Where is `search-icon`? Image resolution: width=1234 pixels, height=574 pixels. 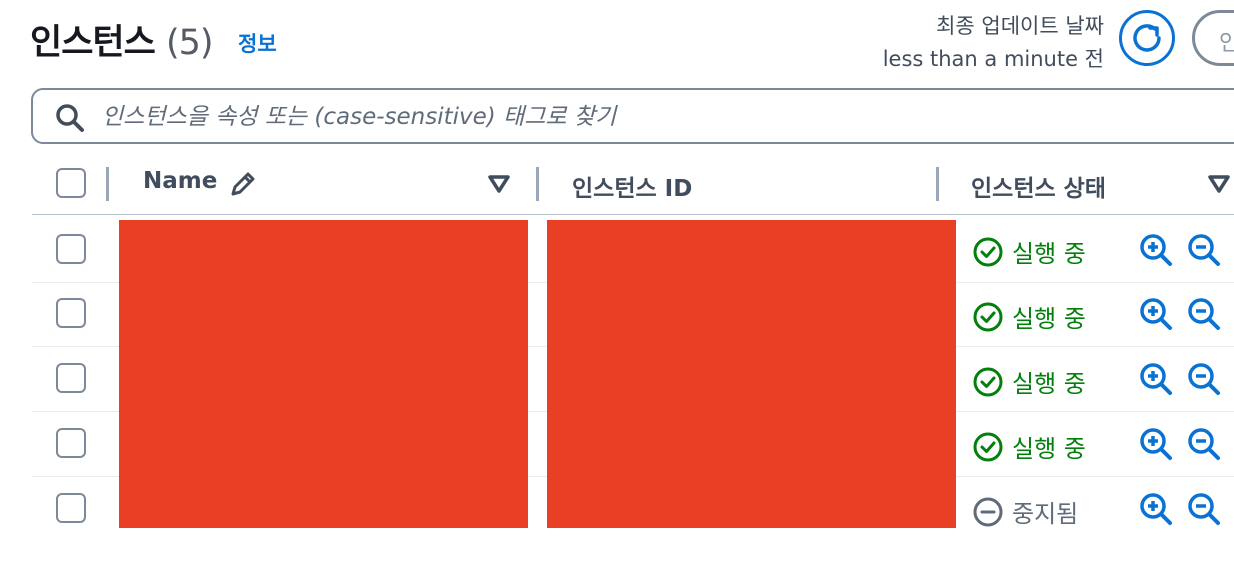
search-icon is located at coordinates (70, 118).